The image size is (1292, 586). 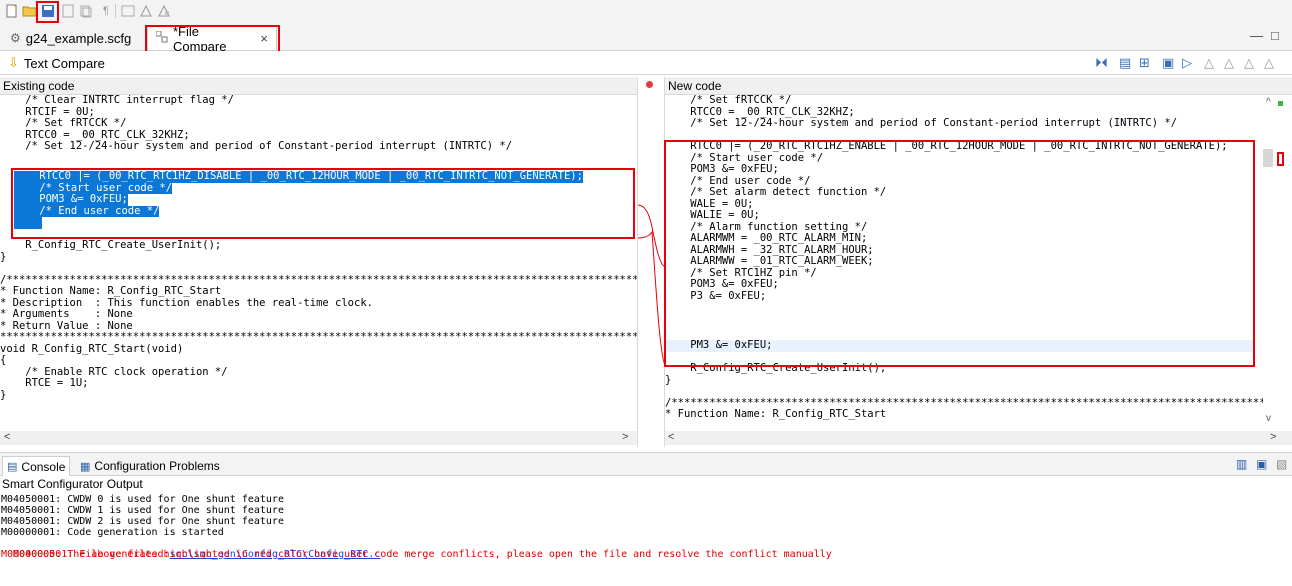 What do you see at coordinates (775, 192) in the screenshot?
I see `code-line: /* Set alarm detect function */` at bounding box center [775, 192].